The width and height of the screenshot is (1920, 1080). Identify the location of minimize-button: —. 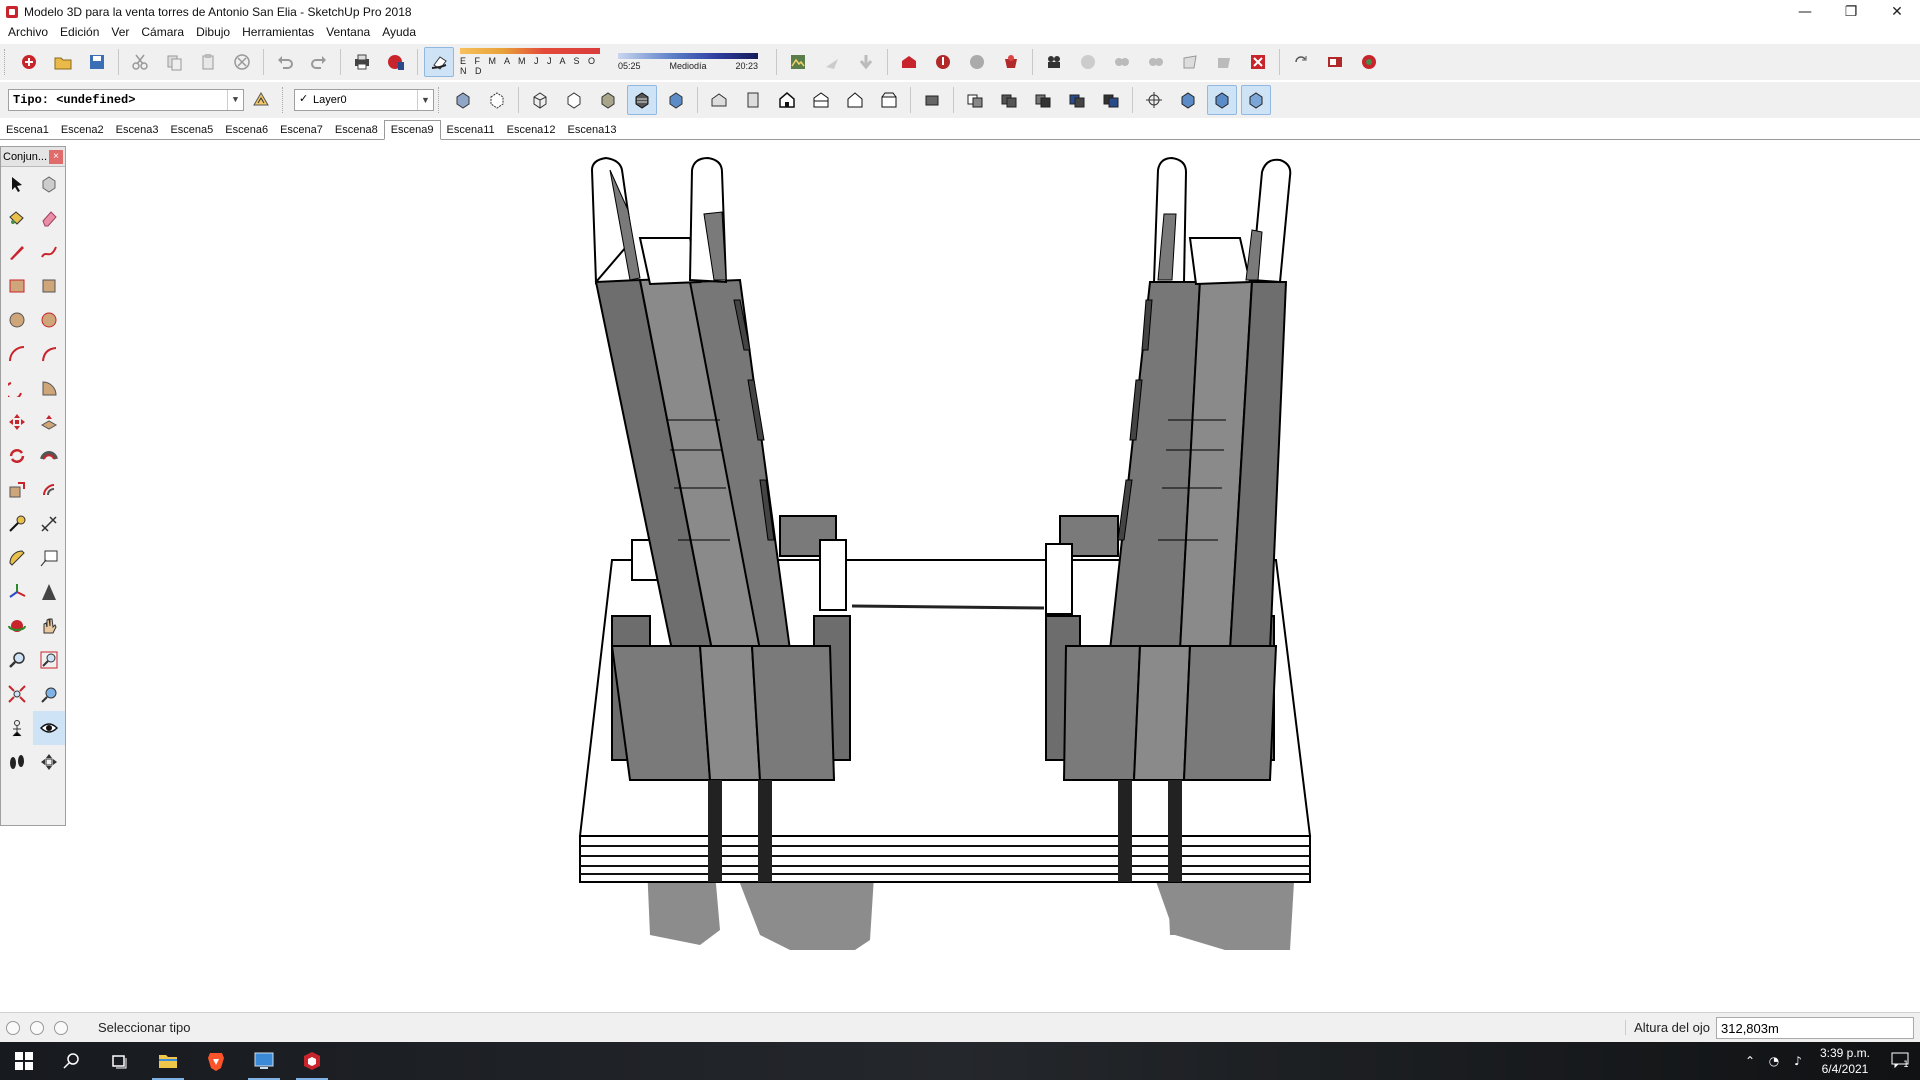
(1805, 12).